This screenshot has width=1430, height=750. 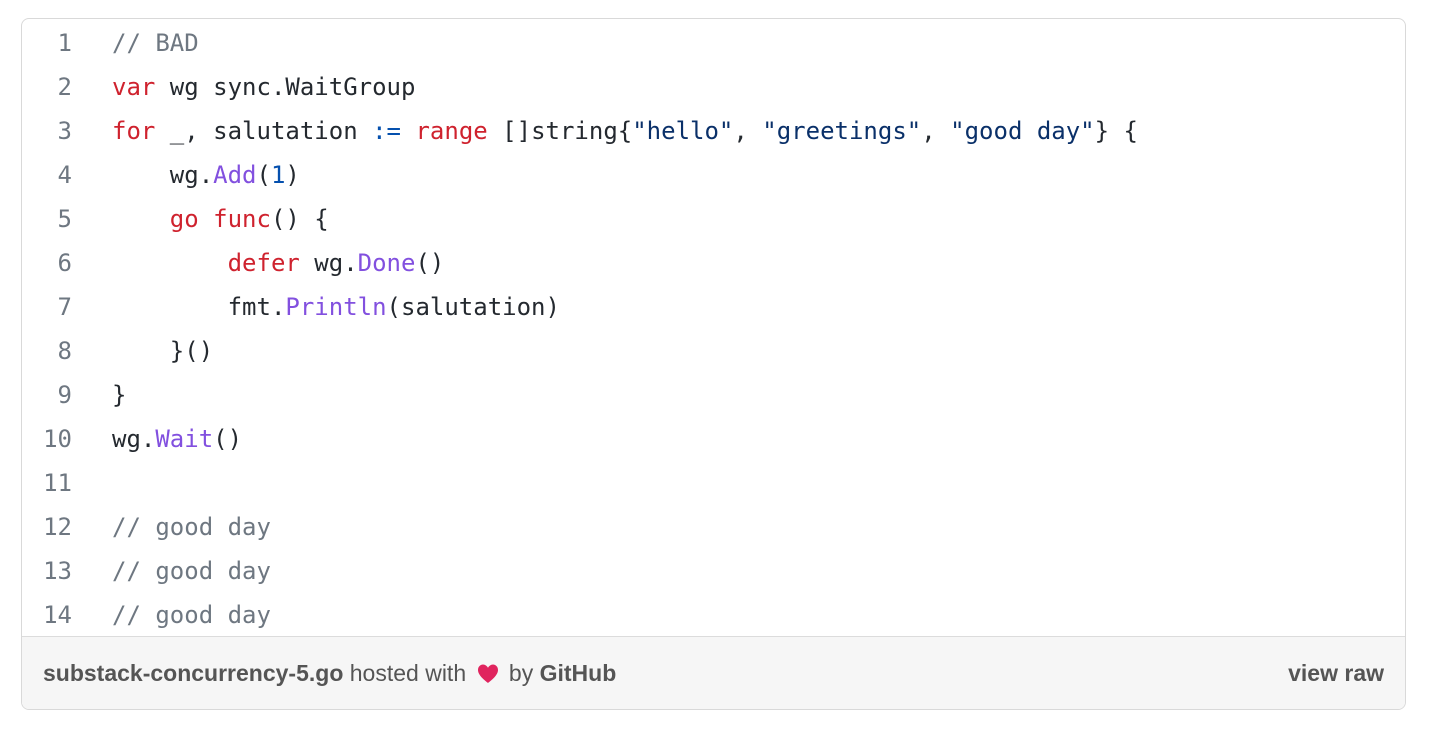 I want to click on line-number: 14, so click(x=57, y=615).